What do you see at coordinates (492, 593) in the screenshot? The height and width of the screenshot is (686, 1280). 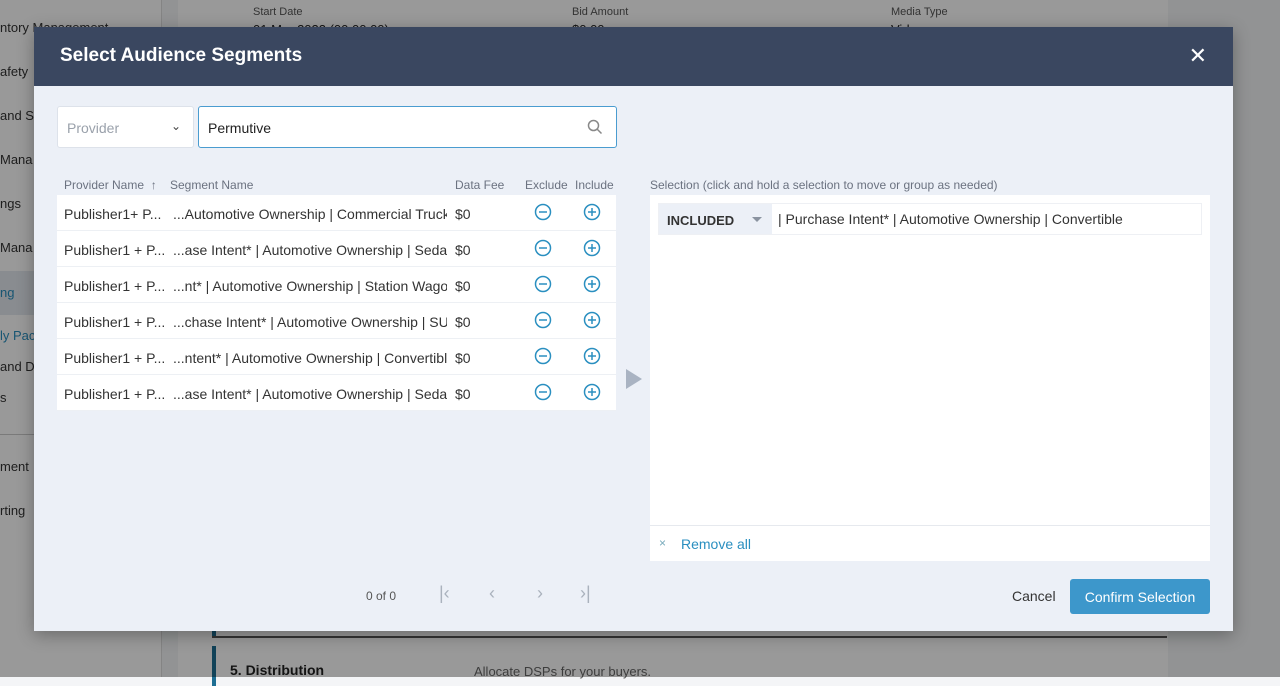 I see `prev-page-button: ‹` at bounding box center [492, 593].